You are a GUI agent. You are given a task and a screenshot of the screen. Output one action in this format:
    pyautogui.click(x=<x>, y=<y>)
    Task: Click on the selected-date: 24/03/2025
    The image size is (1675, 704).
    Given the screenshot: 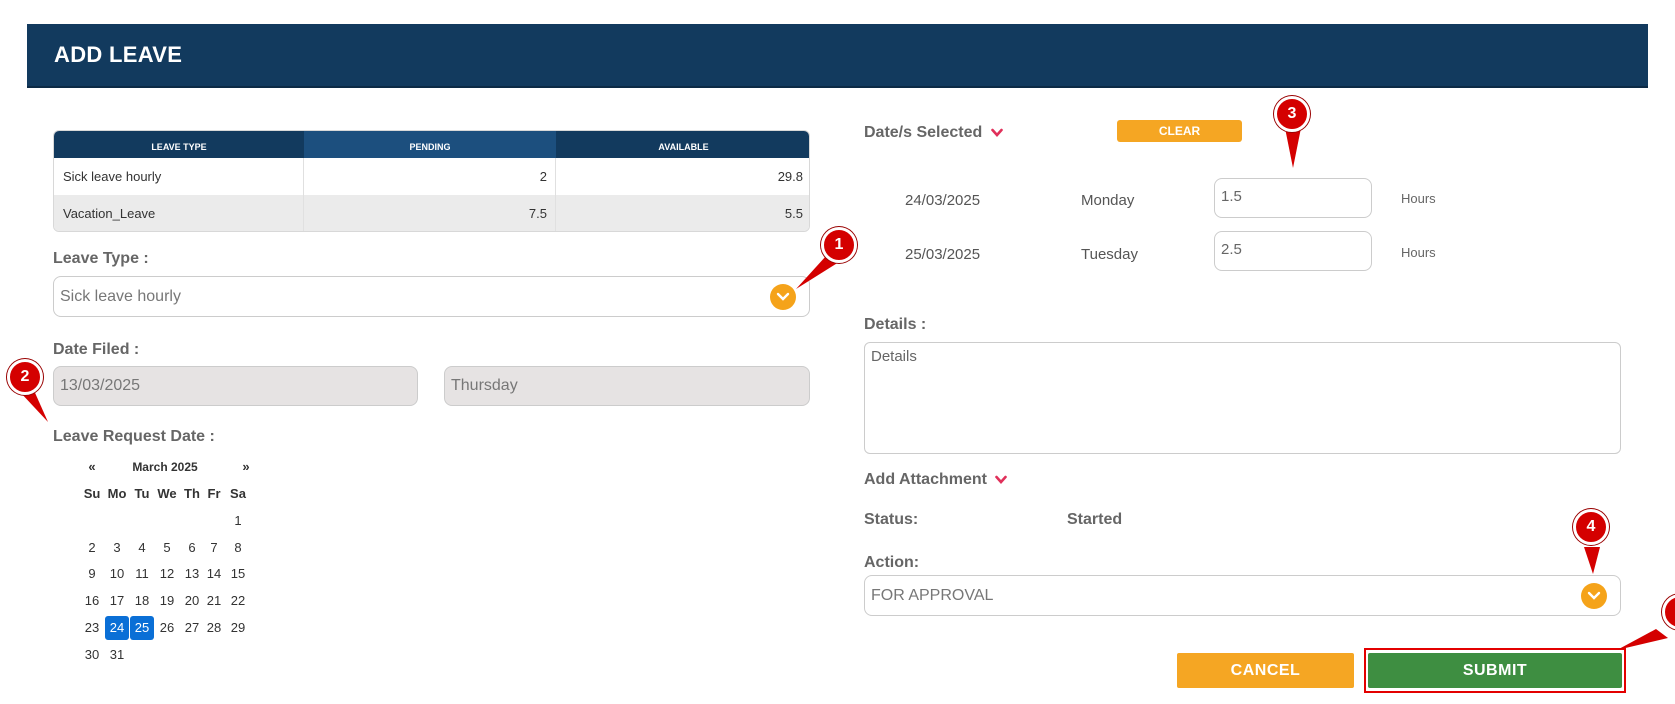 What is the action you would take?
    pyautogui.click(x=943, y=200)
    